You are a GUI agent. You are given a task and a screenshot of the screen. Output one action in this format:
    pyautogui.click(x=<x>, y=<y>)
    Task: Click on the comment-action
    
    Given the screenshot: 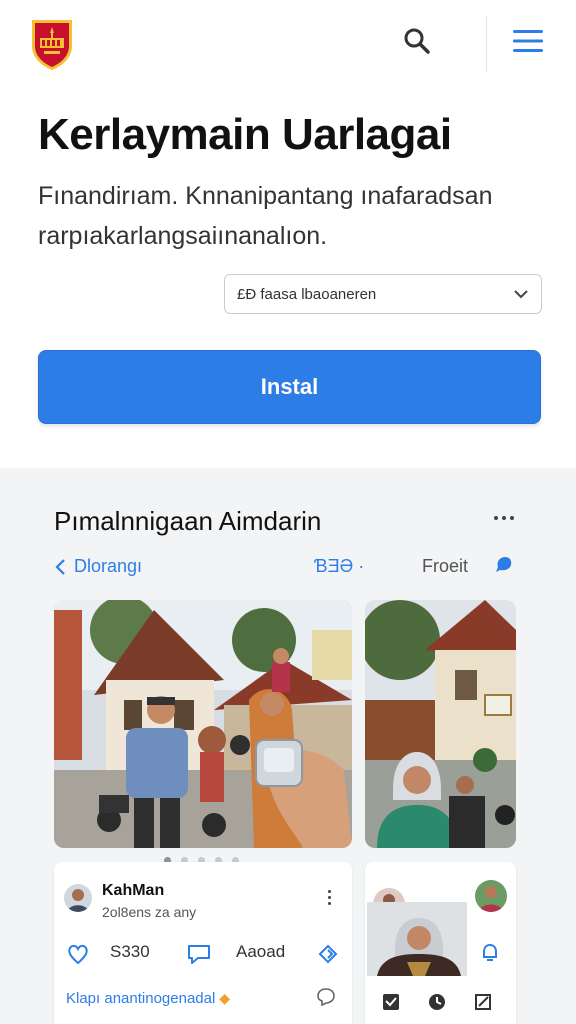 What is the action you would take?
    pyautogui.click(x=199, y=954)
    